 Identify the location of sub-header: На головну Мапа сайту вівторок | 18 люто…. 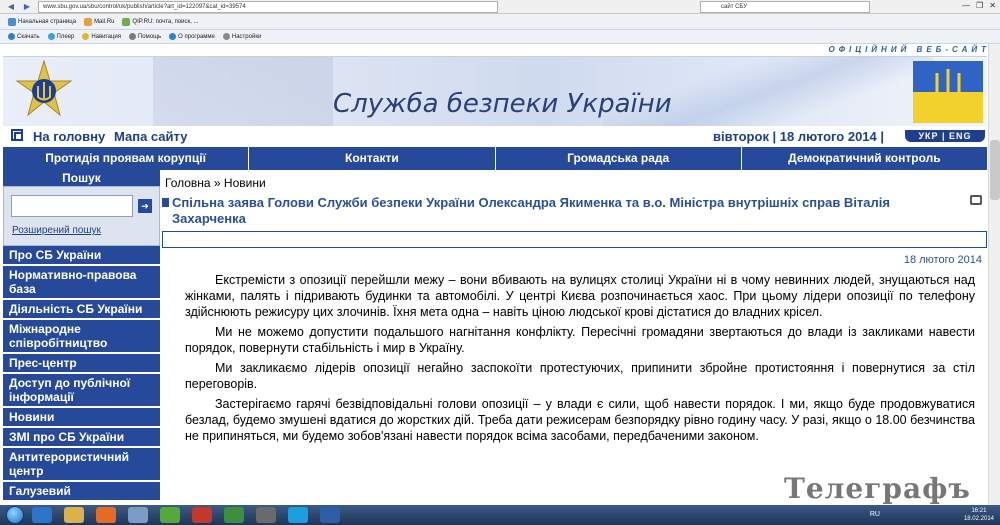
(495, 136).